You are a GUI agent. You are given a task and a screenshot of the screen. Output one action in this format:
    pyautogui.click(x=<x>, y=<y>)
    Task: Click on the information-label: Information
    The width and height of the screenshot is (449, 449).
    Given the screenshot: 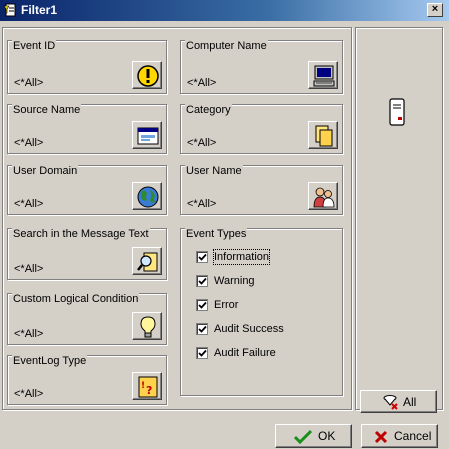 What is the action you would take?
    pyautogui.click(x=241, y=257)
    